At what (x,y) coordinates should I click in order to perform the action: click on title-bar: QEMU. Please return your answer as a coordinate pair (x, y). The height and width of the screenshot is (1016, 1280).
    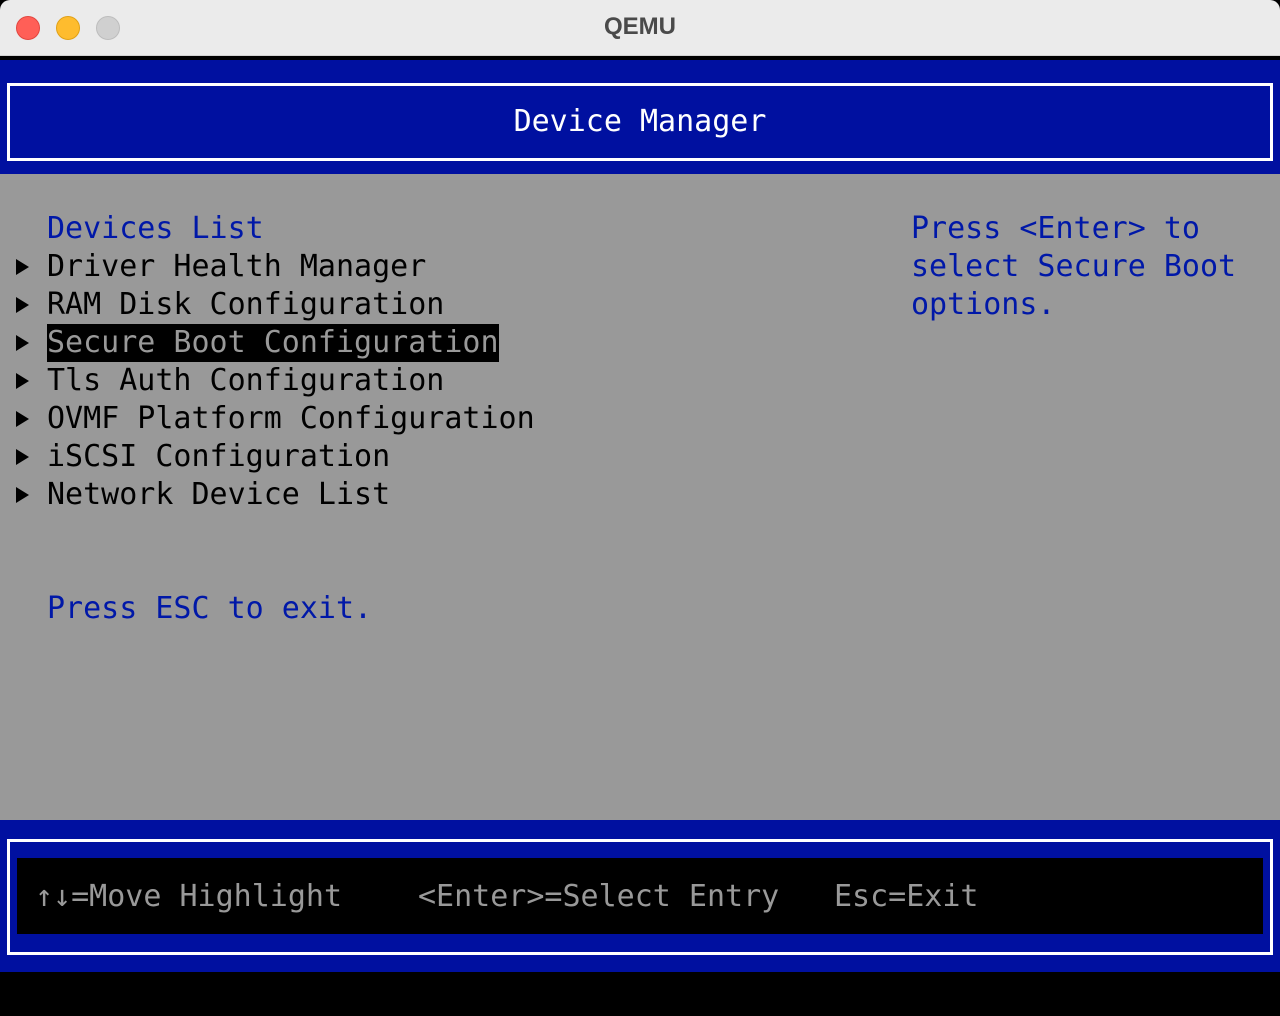
    Looking at the image, I should click on (640, 28).